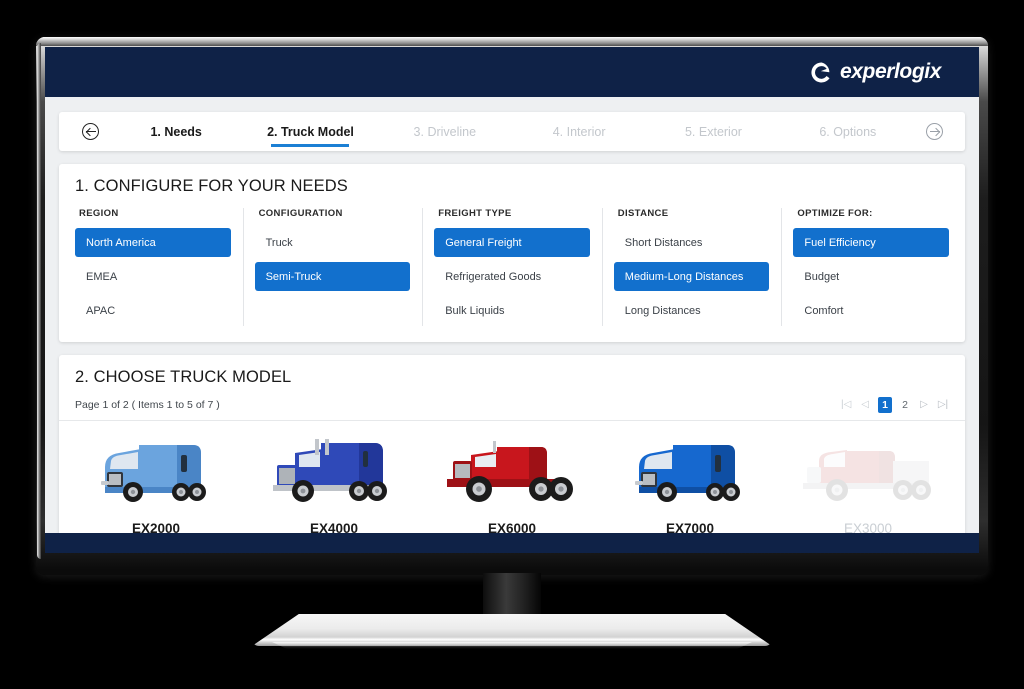 This screenshot has width=1024, height=689. Describe the element at coordinates (905, 405) in the screenshot. I see `page-number-2: 2` at that location.